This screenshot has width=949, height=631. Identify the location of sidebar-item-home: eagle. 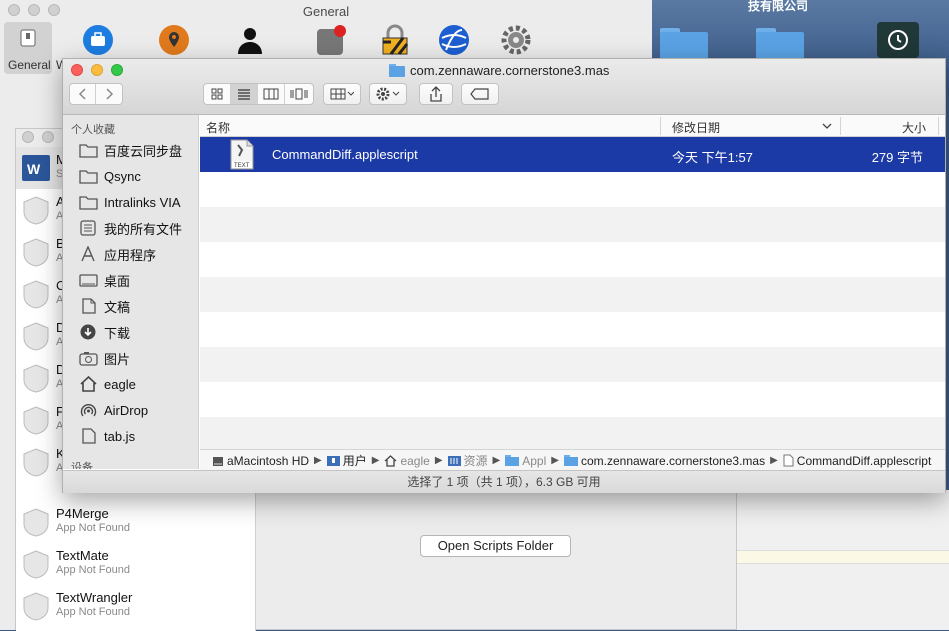
(107, 384).